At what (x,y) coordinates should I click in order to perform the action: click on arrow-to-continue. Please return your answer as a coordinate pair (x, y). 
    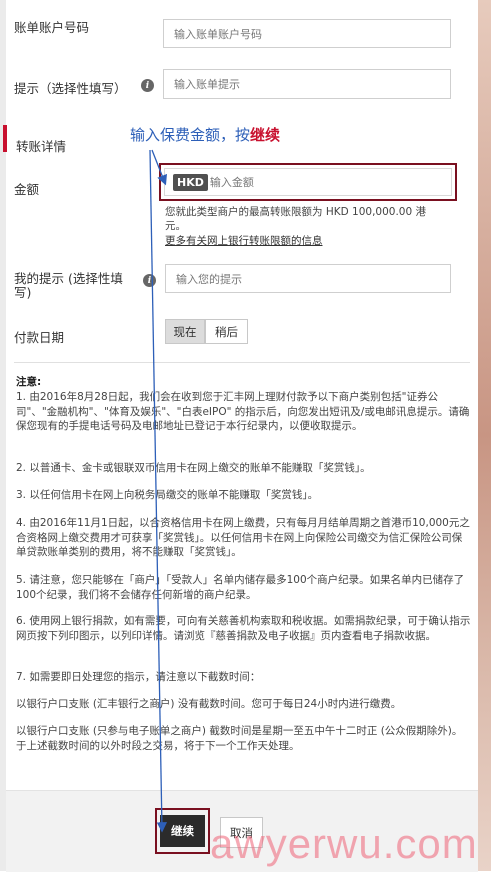
    Looking at the image, I should click on (158, 491).